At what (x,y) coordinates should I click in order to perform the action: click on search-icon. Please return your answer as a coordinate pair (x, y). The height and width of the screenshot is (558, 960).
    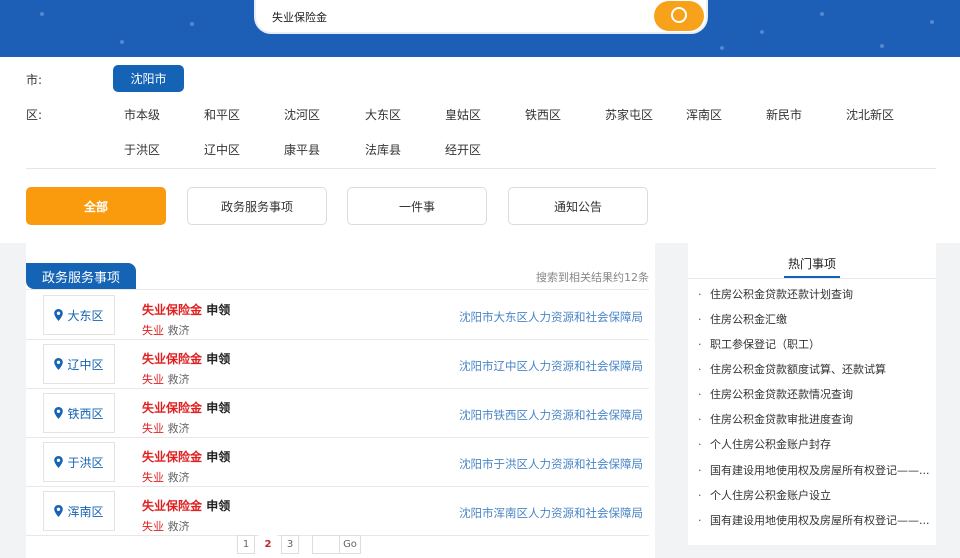
    Looking at the image, I should click on (679, 15).